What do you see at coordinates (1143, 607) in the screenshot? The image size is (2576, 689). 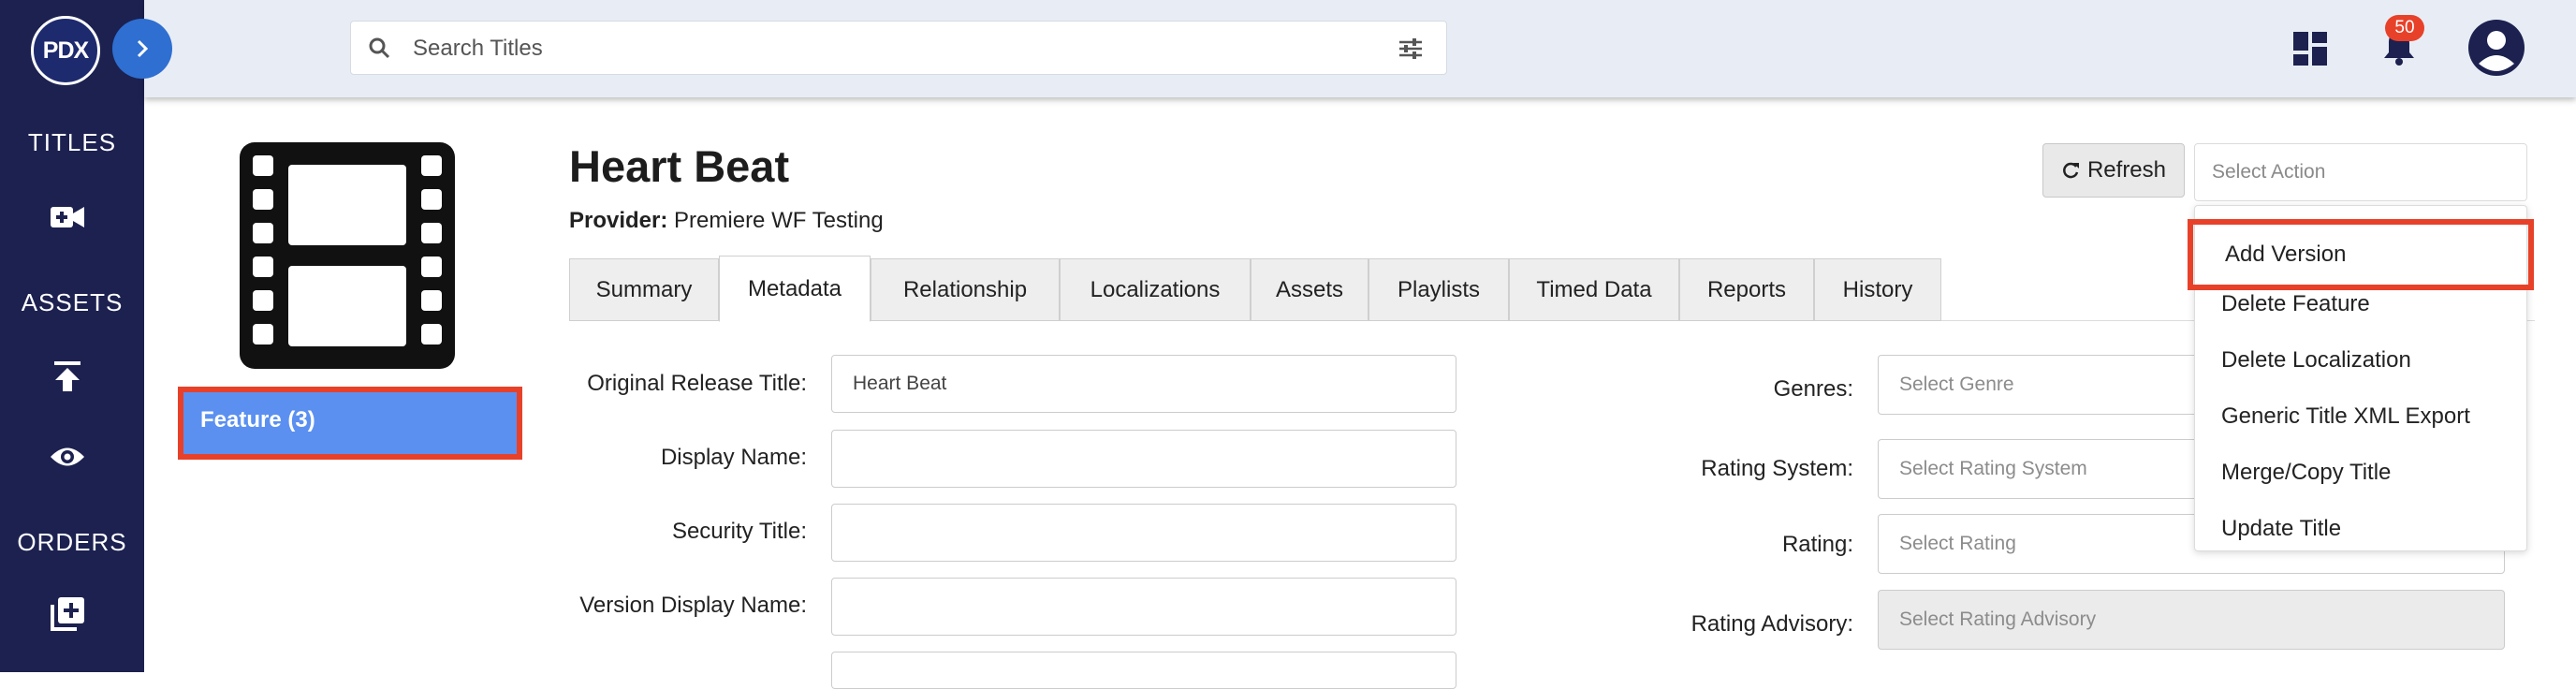 I see `version-display-name-field` at bounding box center [1143, 607].